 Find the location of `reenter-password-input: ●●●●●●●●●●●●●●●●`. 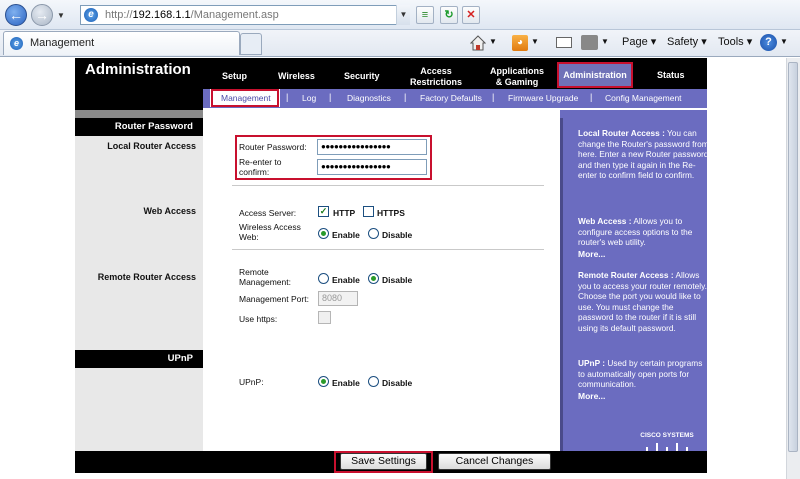

reenter-password-input: ●●●●●●●●●●●●●●●● is located at coordinates (372, 167).